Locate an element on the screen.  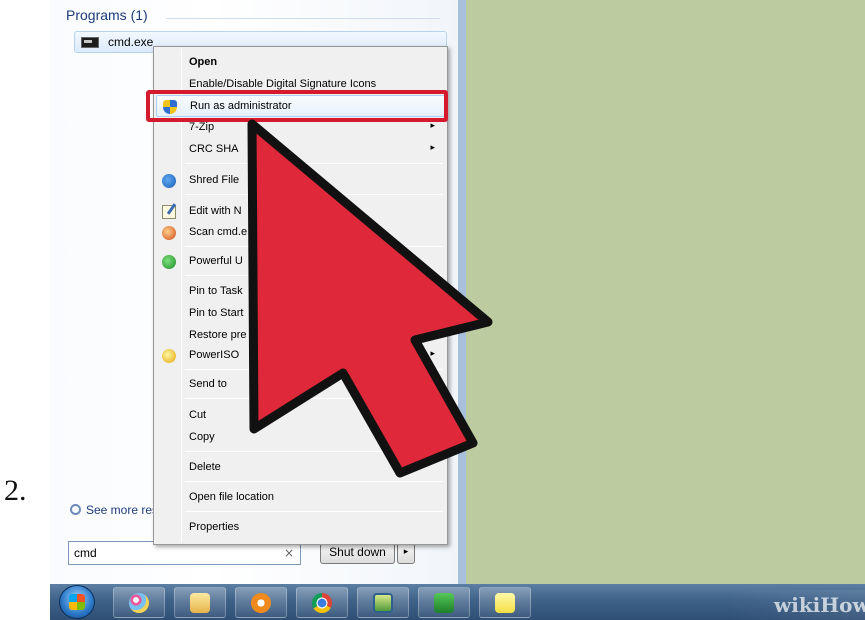
explorer-icon is located at coordinates (200, 603).